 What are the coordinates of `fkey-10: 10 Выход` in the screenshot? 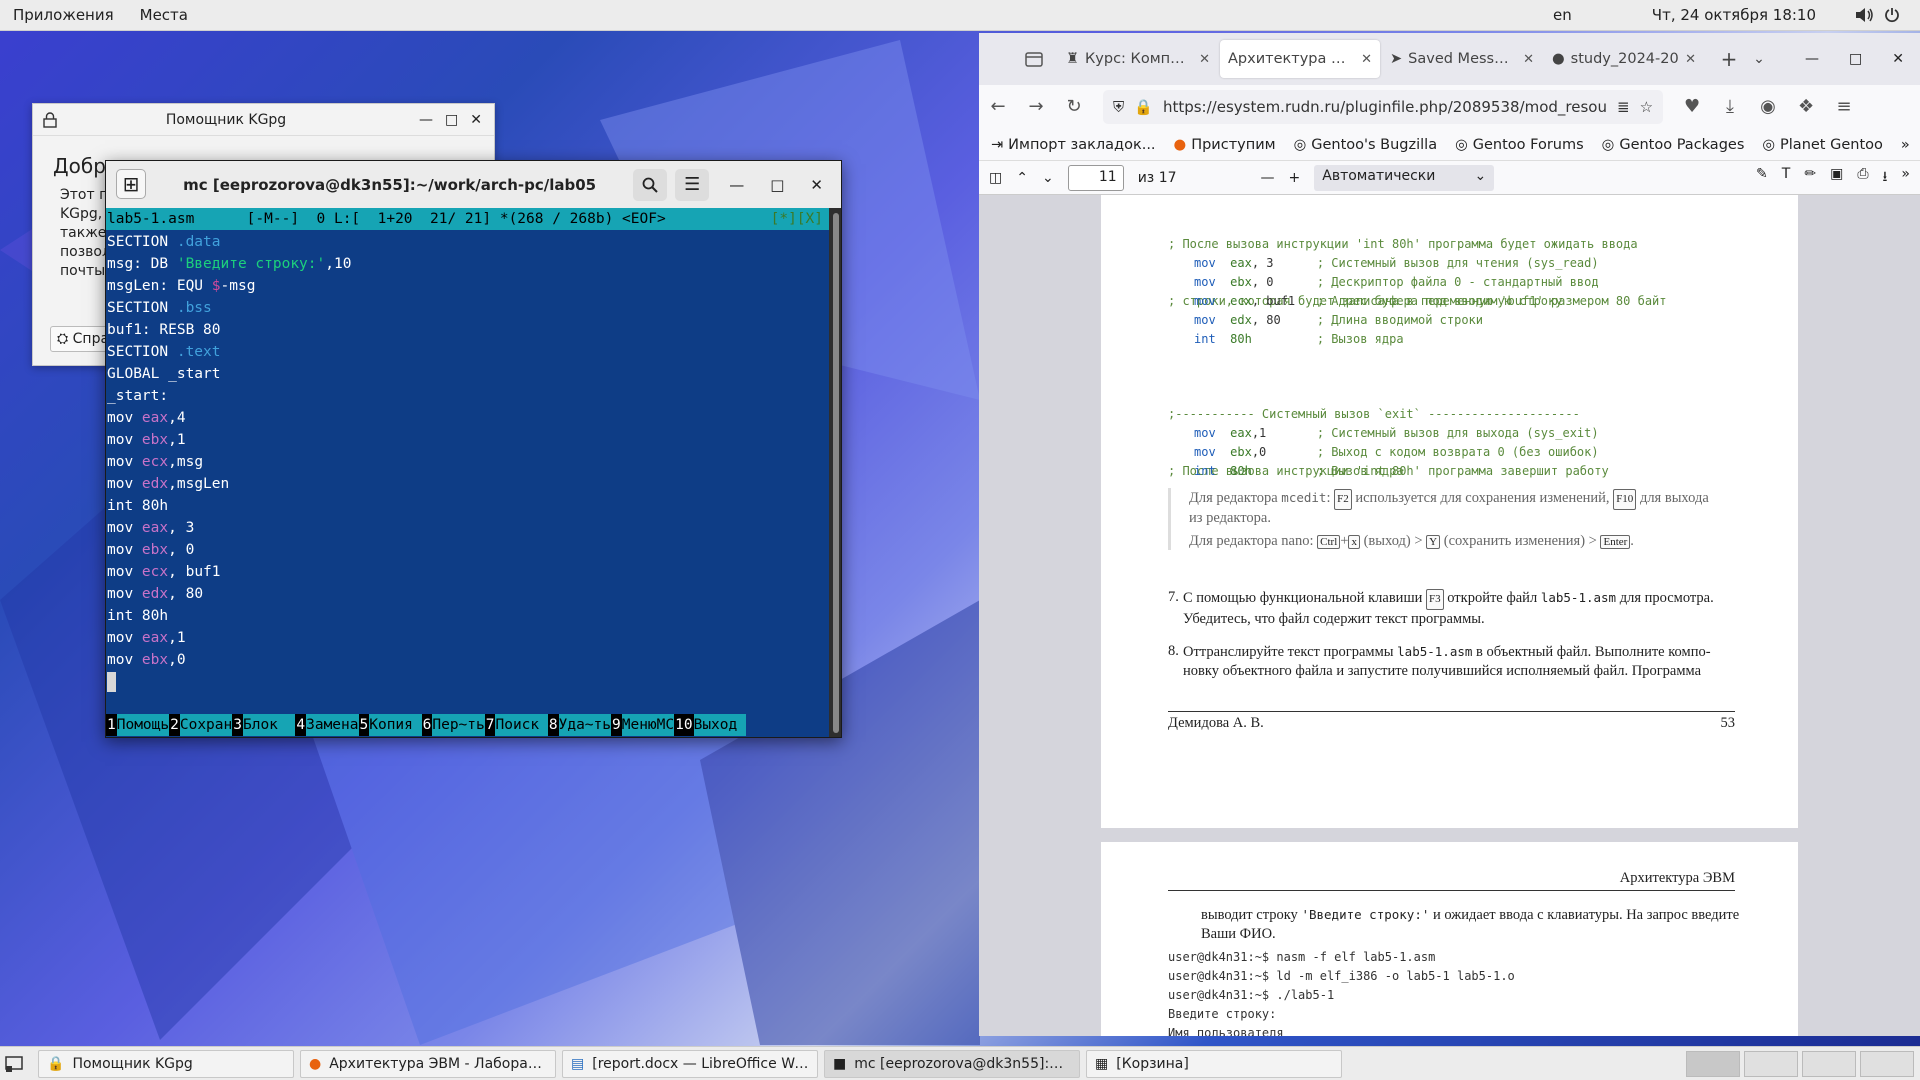 It's located at (710, 725).